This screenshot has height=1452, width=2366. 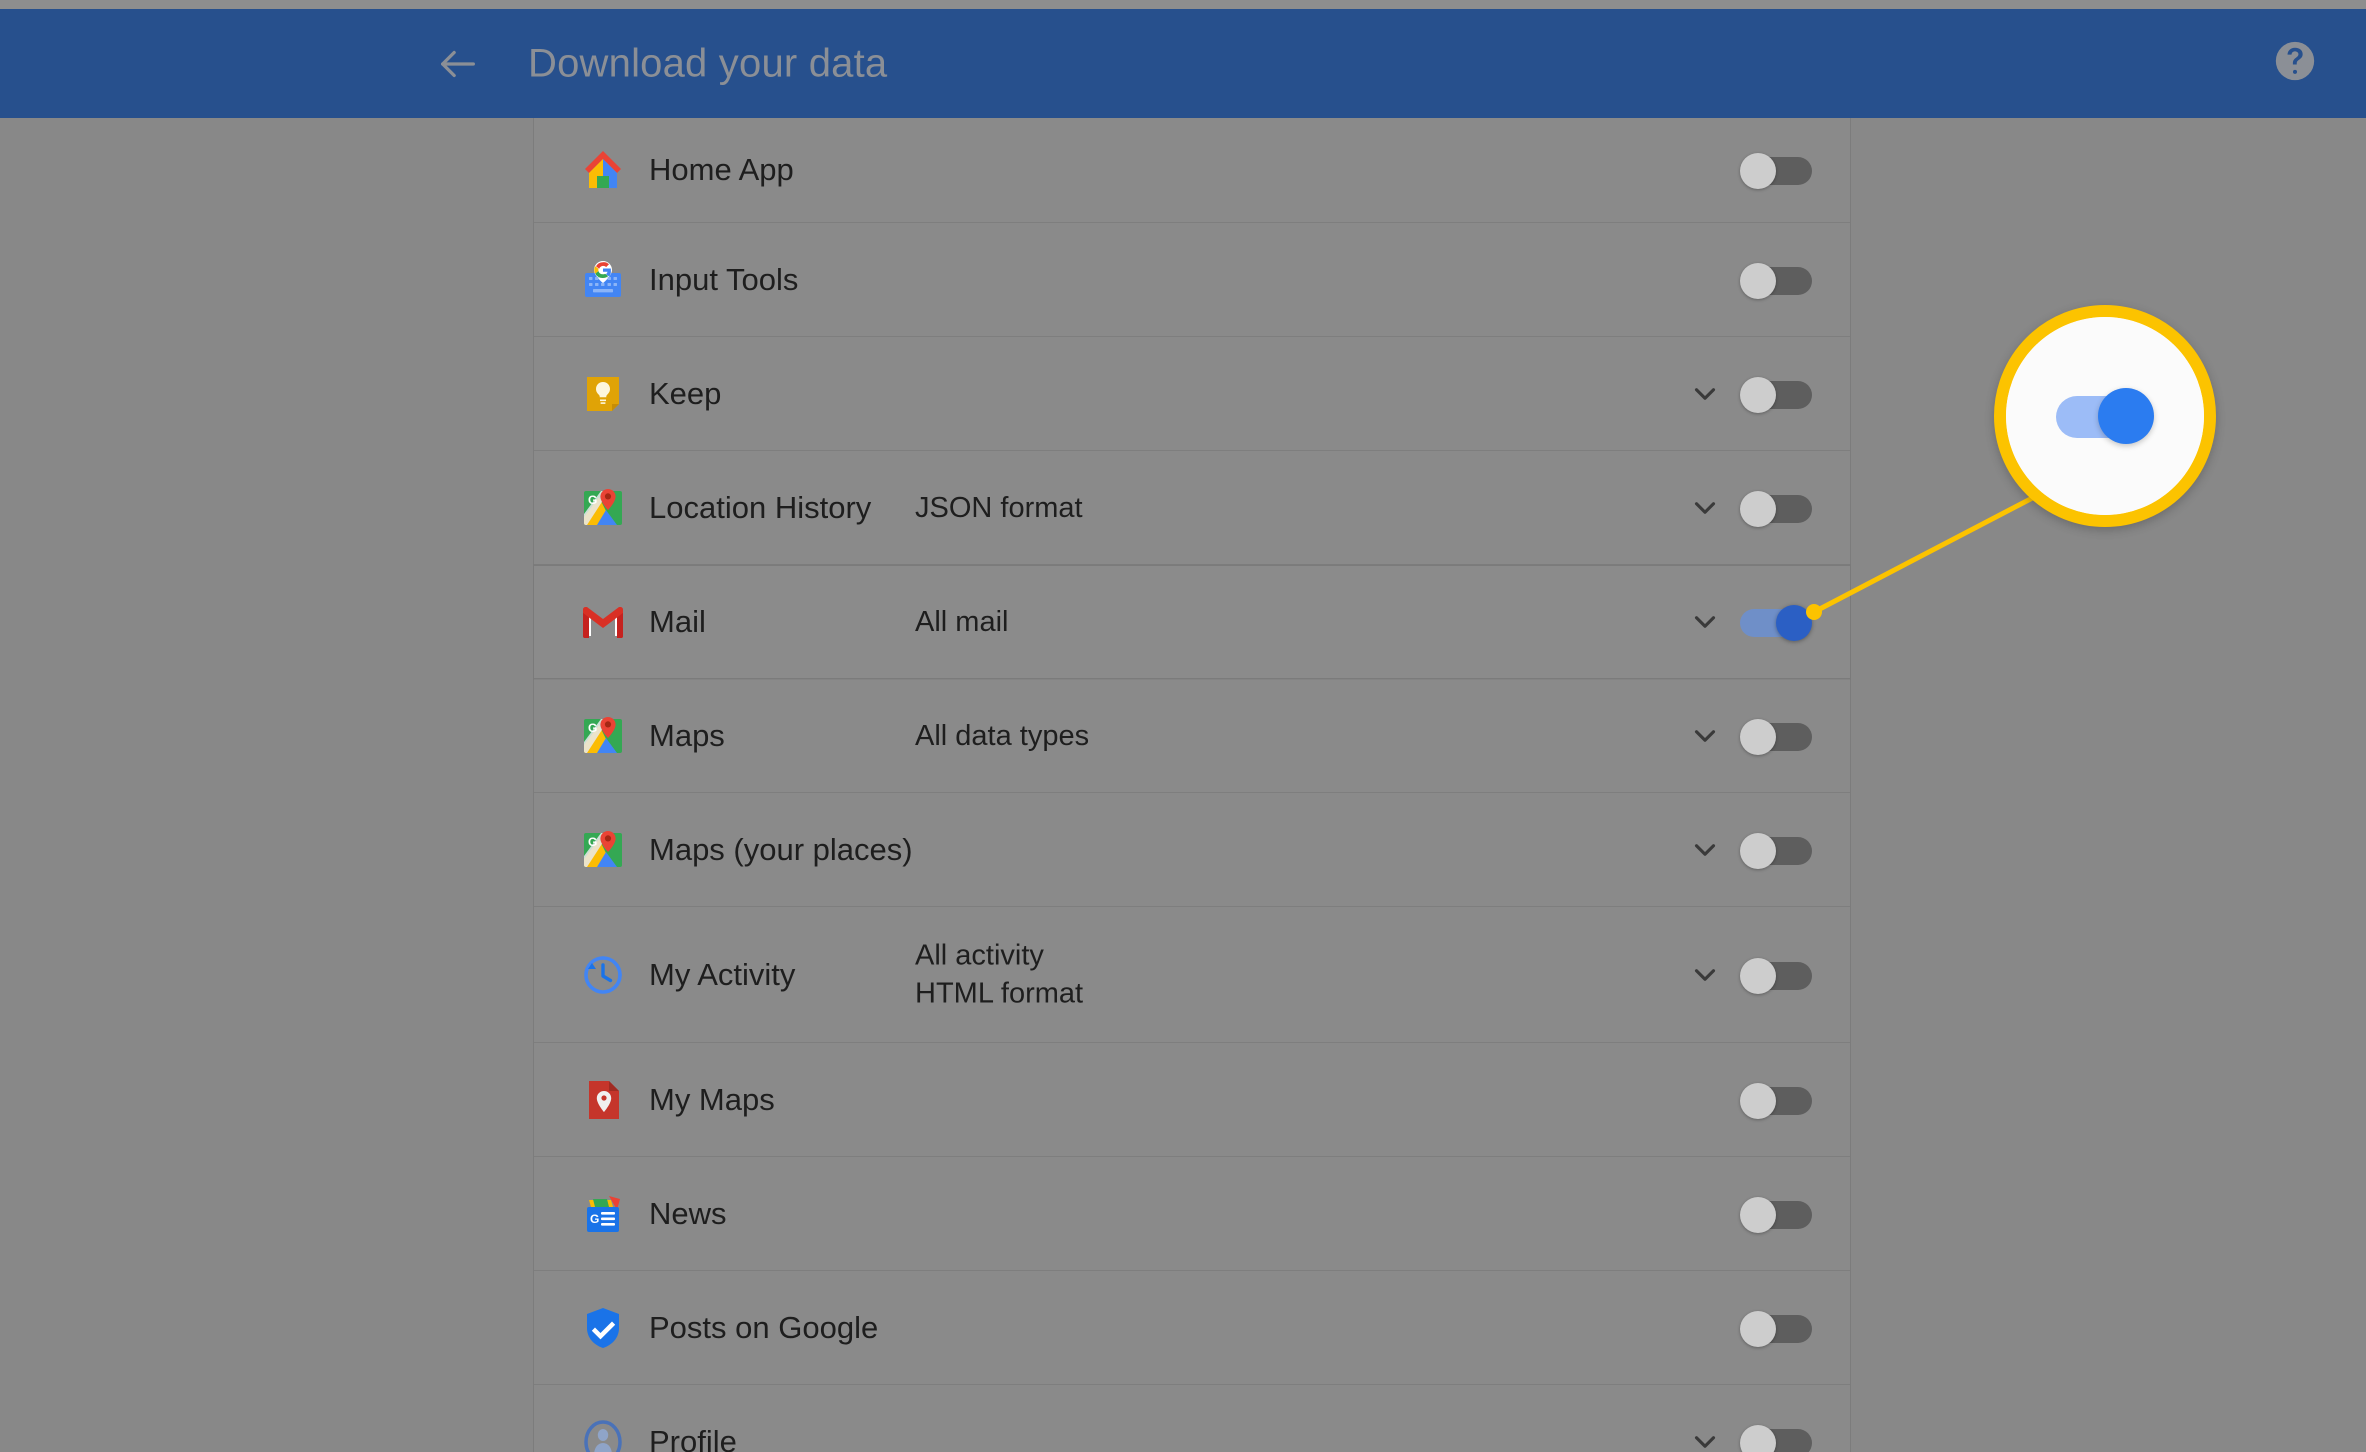 I want to click on my-activity-icon, so click(x=603, y=975).